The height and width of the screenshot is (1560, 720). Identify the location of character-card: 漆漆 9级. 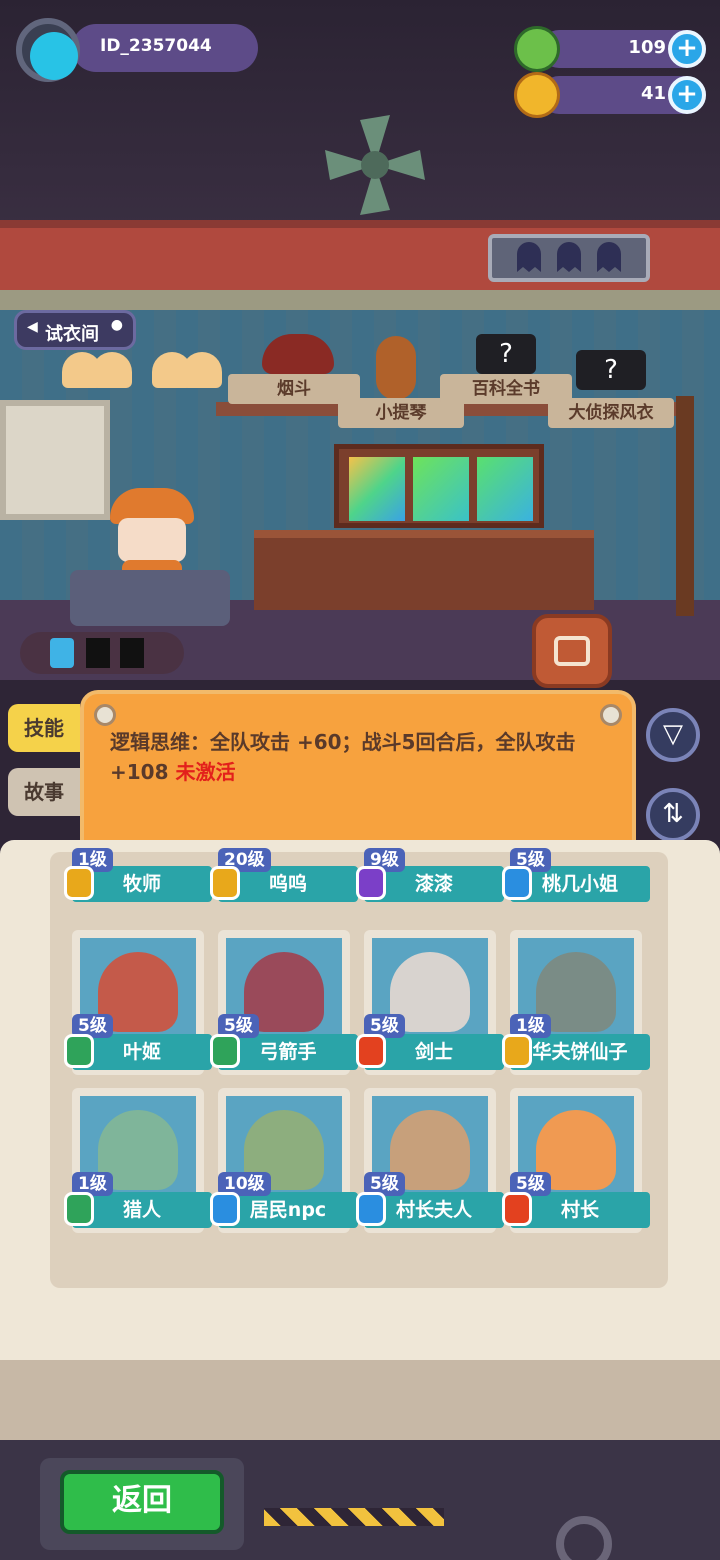
(430, 885).